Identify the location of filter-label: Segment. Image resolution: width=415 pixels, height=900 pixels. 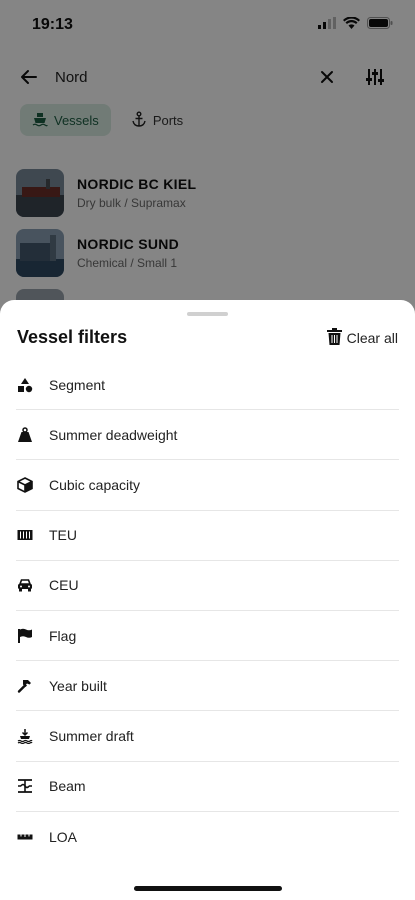
(77, 384).